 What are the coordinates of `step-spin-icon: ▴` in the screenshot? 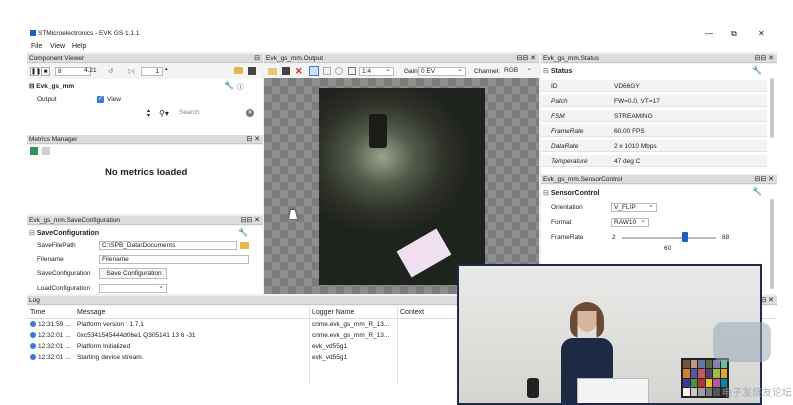 It's located at (166, 69).